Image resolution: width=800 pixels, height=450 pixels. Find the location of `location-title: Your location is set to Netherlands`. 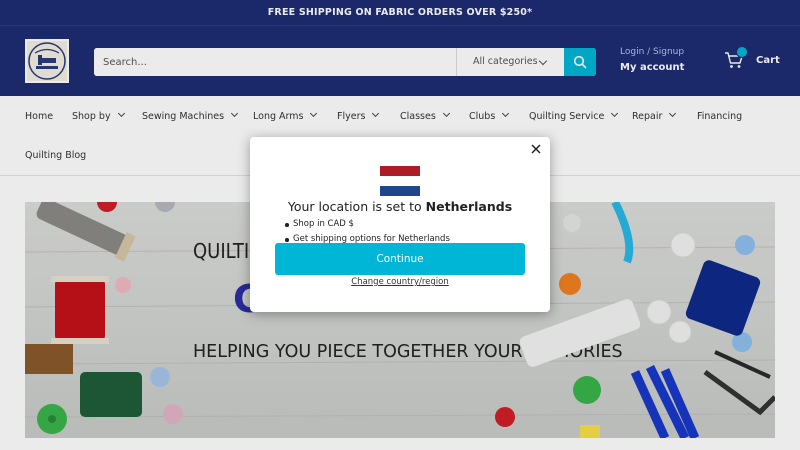

location-title: Your location is set to Netherlands is located at coordinates (400, 206).